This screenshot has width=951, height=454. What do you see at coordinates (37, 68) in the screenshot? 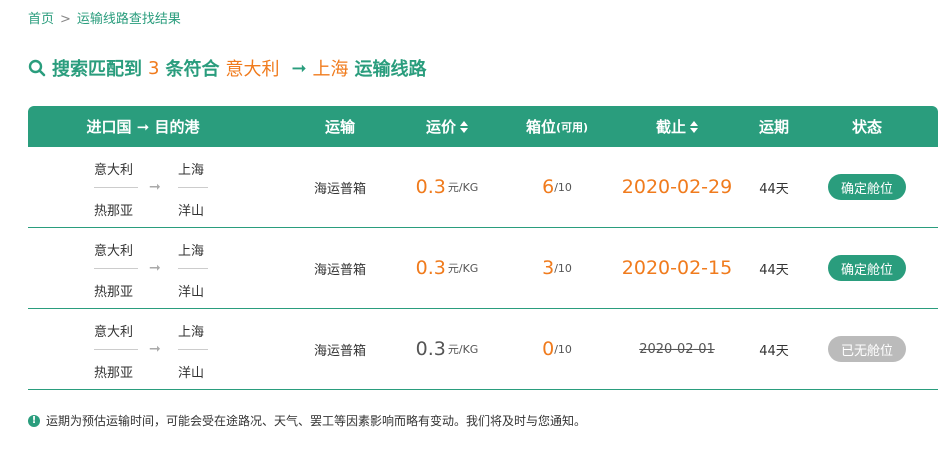
I see `search-icon` at bounding box center [37, 68].